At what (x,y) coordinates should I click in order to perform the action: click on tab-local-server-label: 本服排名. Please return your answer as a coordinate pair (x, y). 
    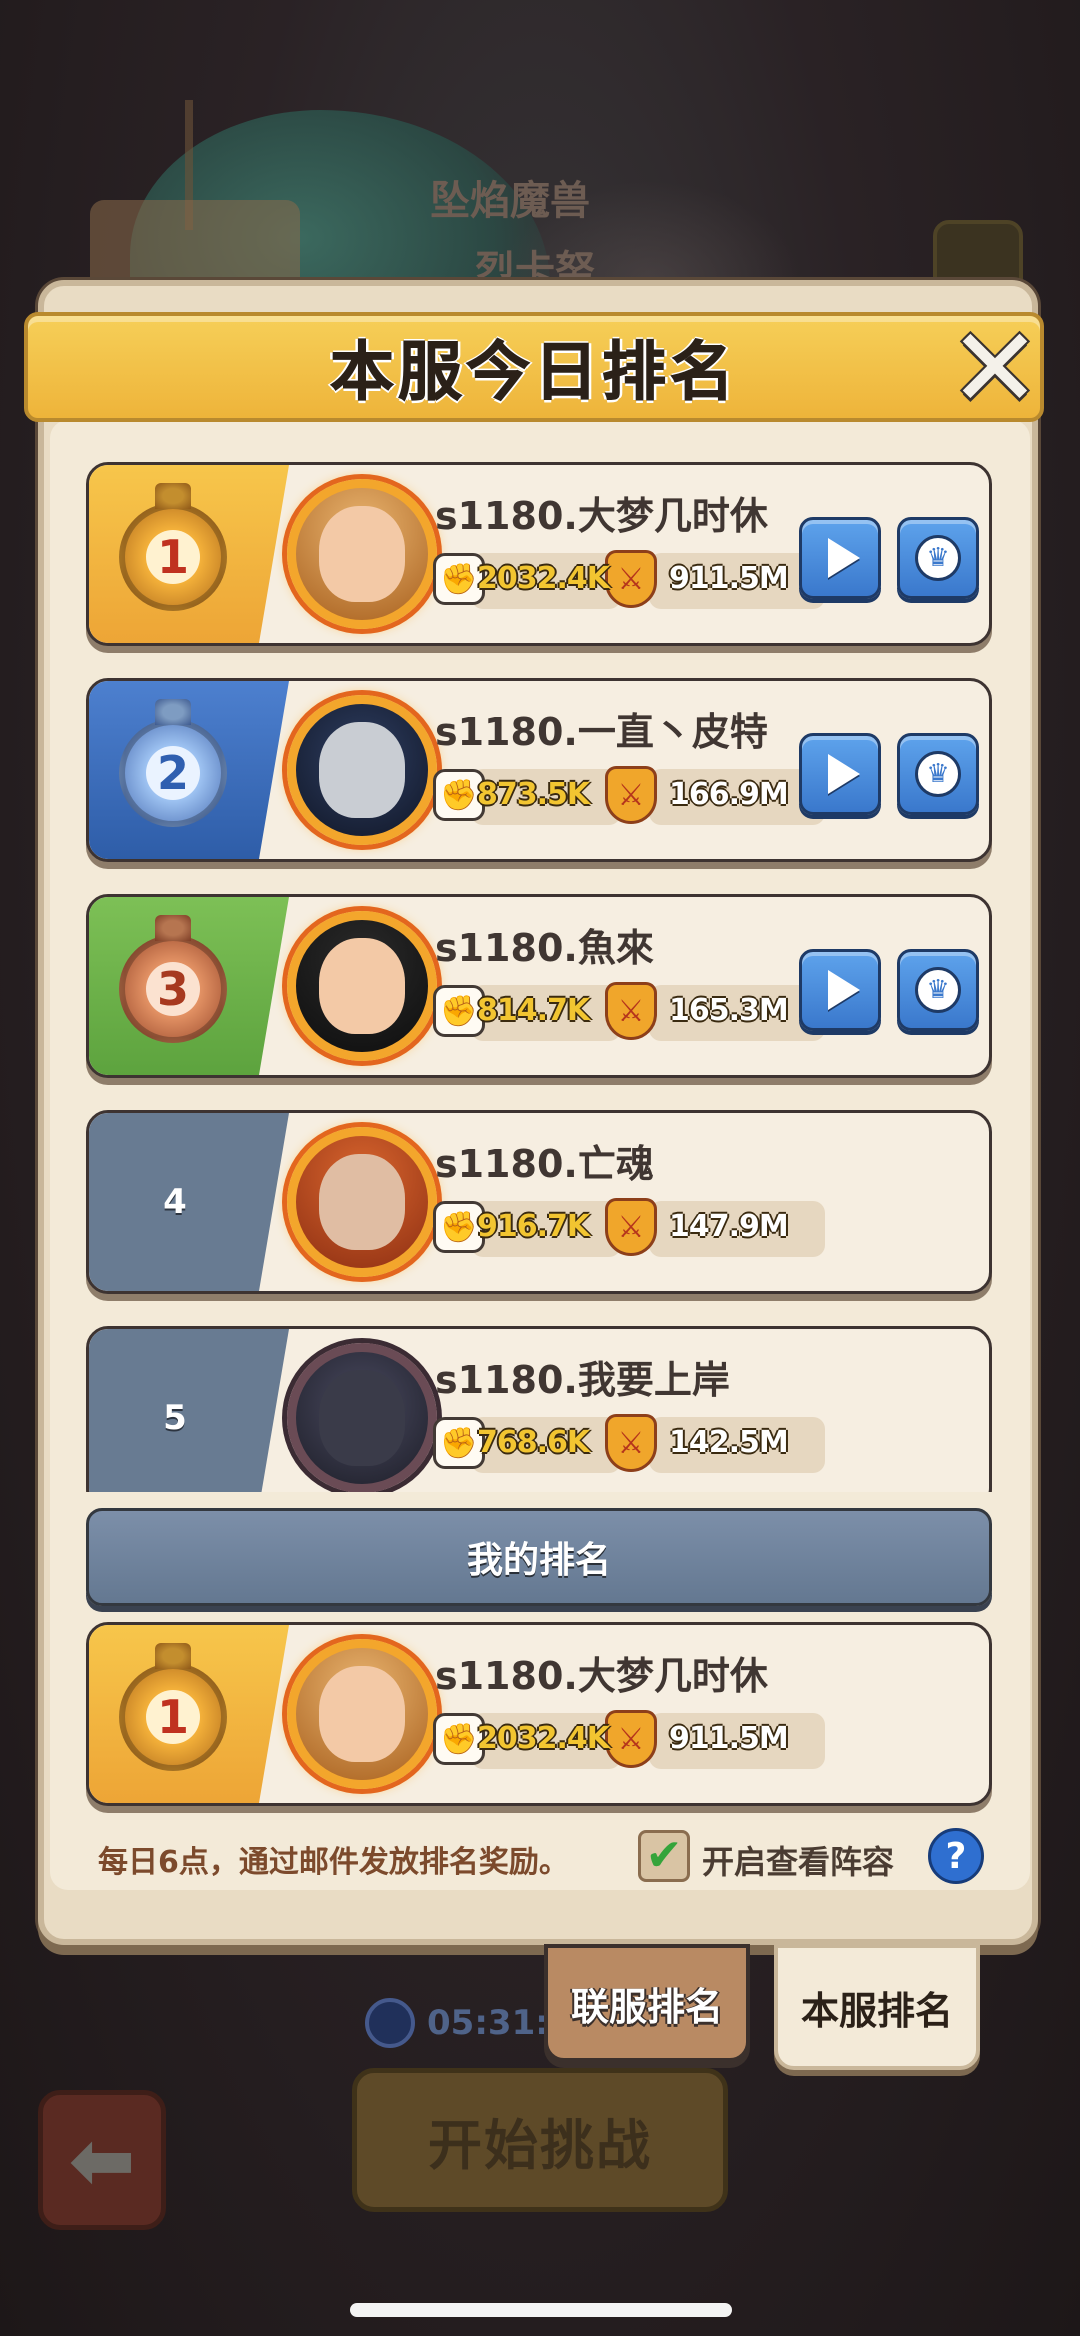
    Looking at the image, I should click on (876, 2010).